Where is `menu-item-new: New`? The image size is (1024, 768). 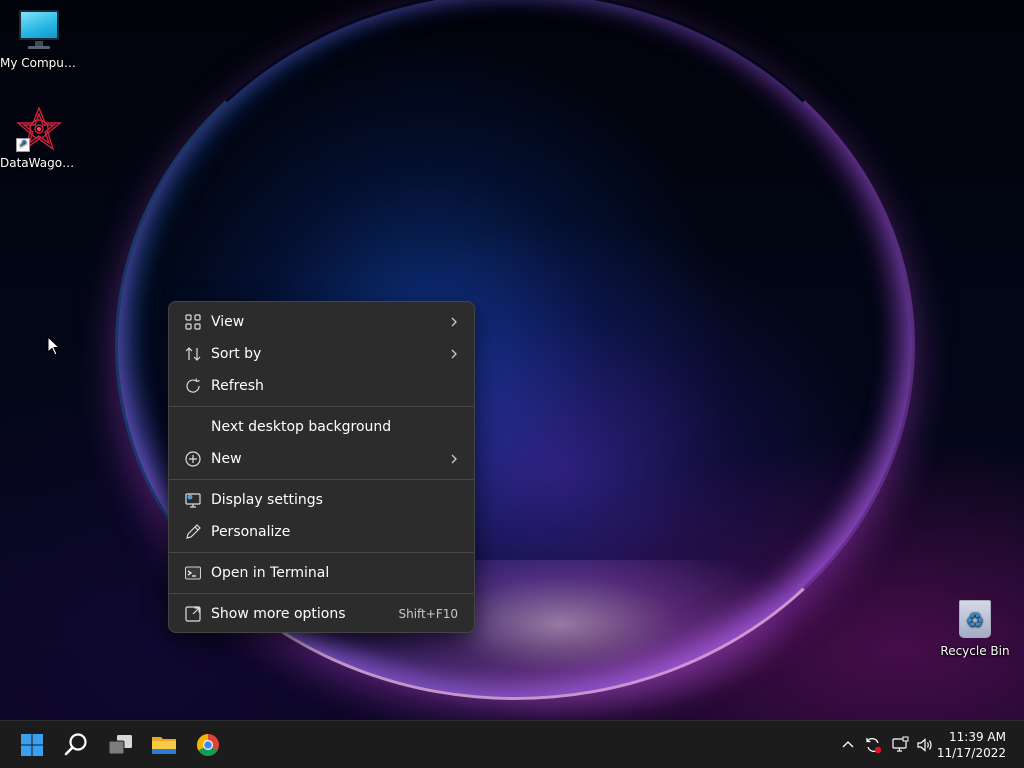 menu-item-new: New is located at coordinates (321, 459).